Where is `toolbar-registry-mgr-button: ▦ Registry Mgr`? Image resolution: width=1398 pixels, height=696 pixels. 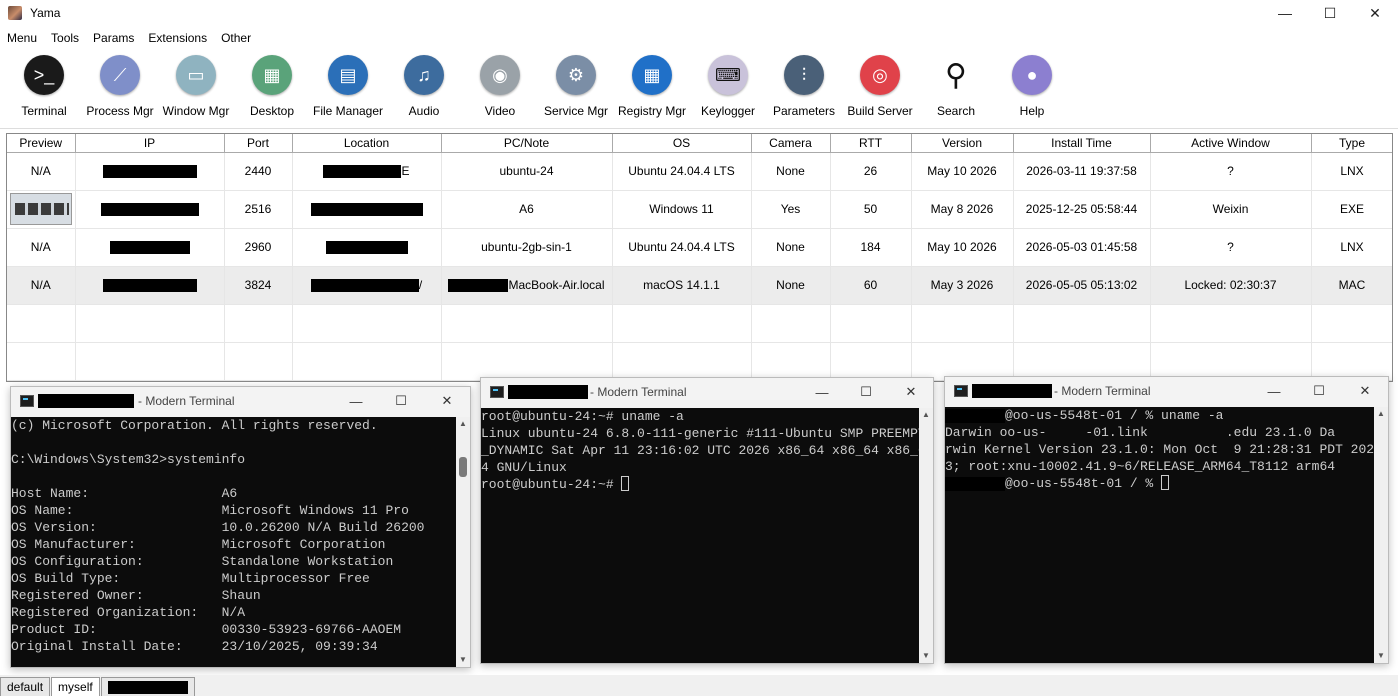 toolbar-registry-mgr-button: ▦ Registry Mgr is located at coordinates (652, 86).